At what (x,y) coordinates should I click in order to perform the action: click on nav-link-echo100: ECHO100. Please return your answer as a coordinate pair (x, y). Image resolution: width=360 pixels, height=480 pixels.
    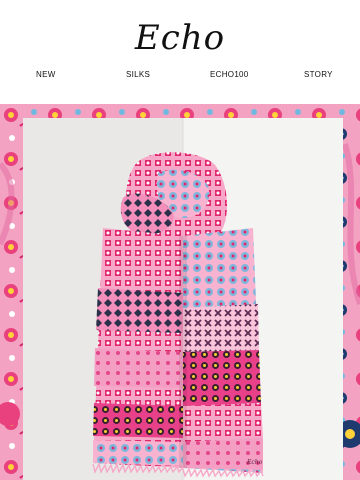
    Looking at the image, I should click on (229, 74).